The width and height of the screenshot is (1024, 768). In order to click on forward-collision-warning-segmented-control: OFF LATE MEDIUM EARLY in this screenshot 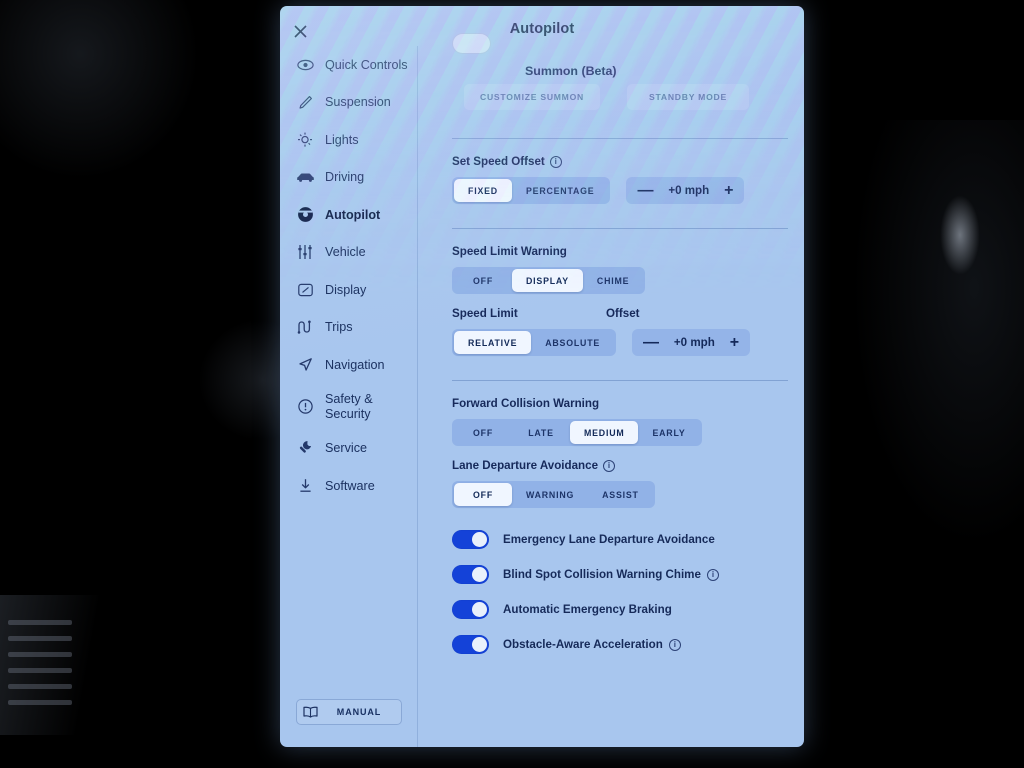, I will do `click(577, 432)`.